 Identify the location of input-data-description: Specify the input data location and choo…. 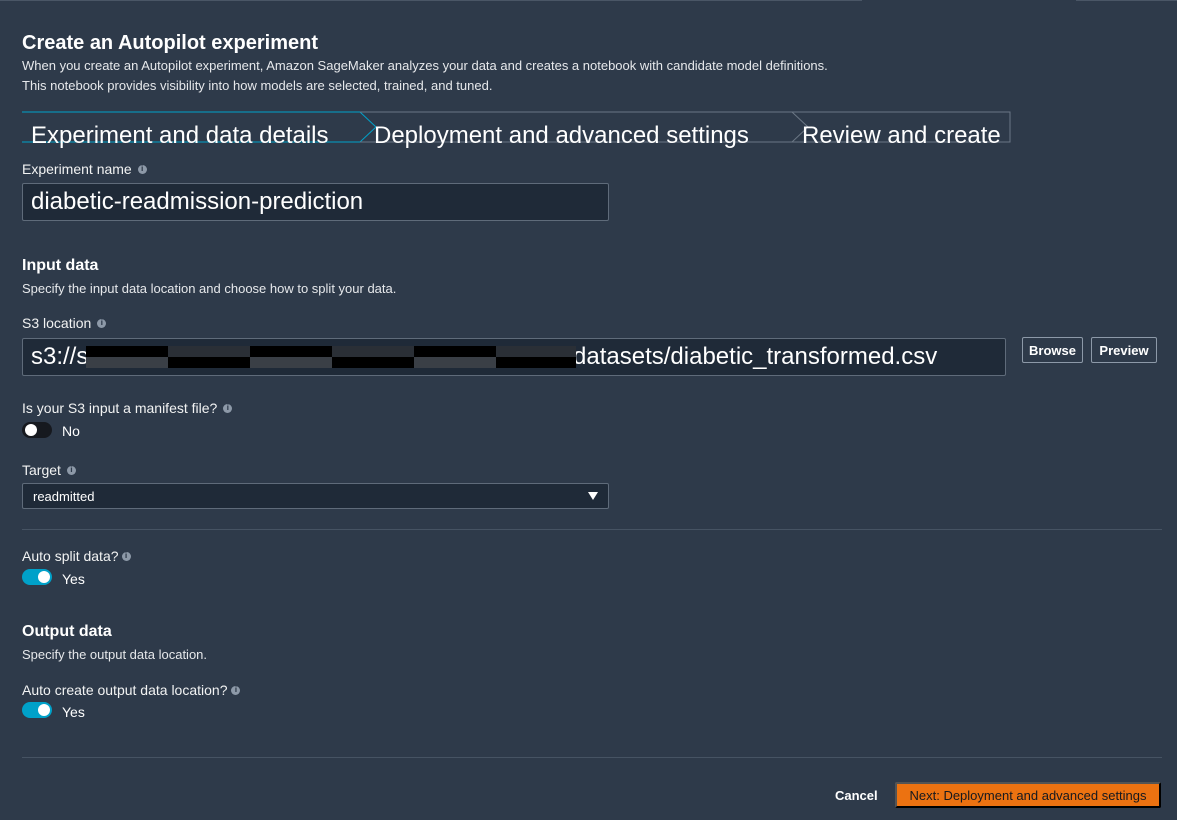
(209, 288).